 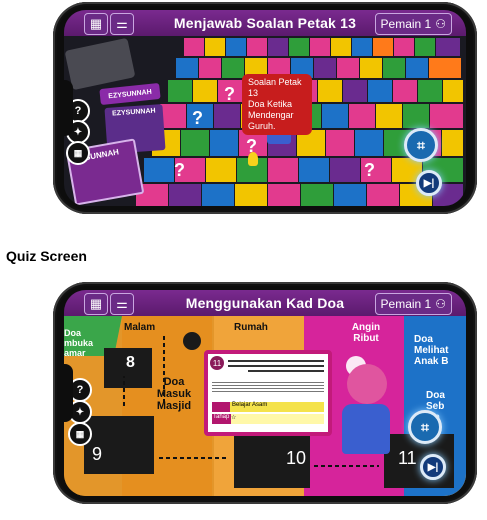 I want to click on label-angin-ribut: Angin Ribut, so click(x=366, y=333).